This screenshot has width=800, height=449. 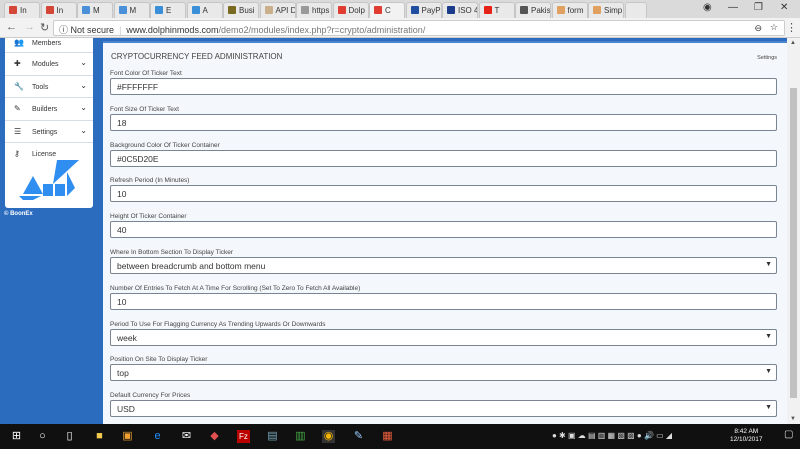 I want to click on app-icon: ✎, so click(x=358, y=436).